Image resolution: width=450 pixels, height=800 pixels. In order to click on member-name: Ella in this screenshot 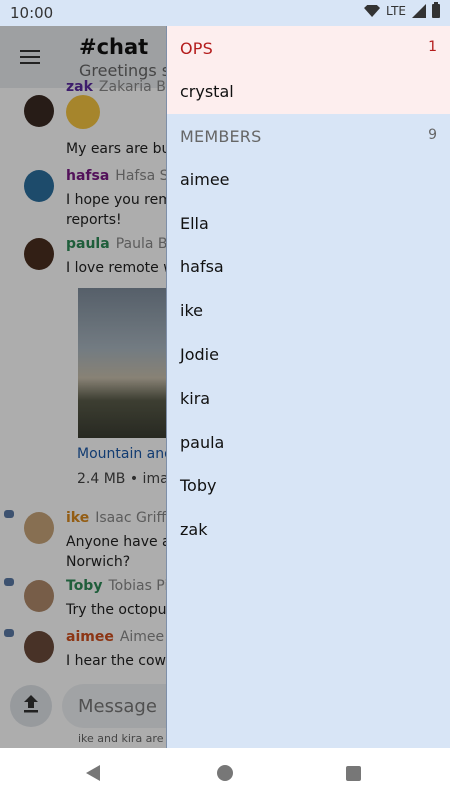, I will do `click(194, 223)`.